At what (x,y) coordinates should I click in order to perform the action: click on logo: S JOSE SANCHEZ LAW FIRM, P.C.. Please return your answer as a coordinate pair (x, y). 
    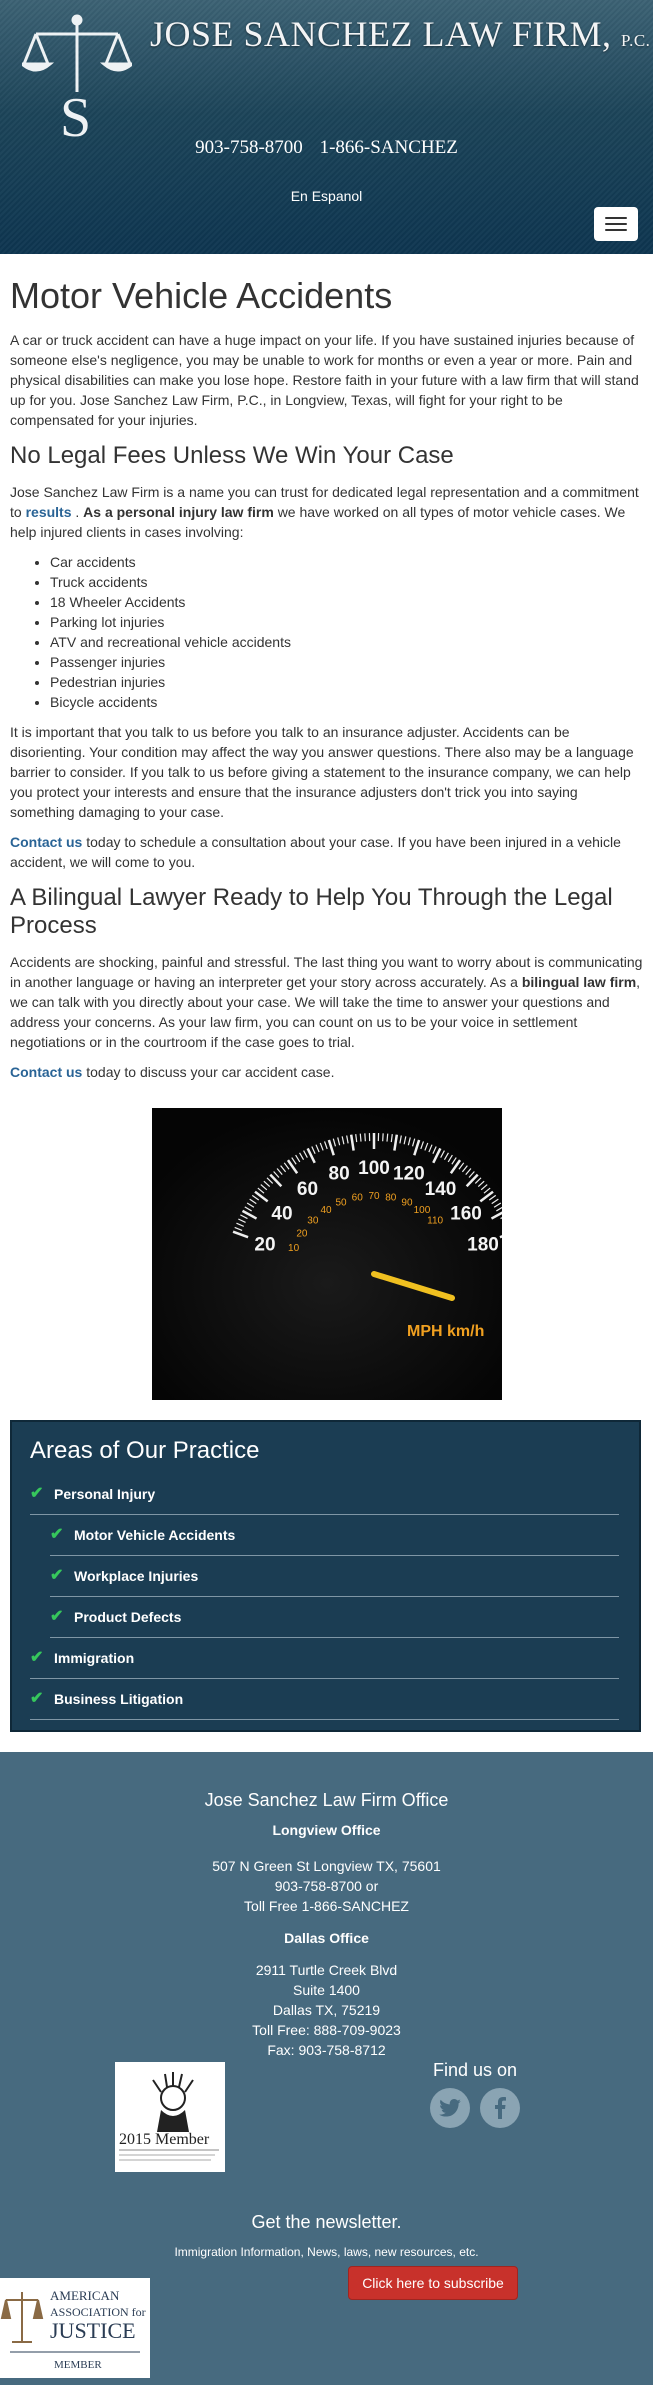
    Looking at the image, I should click on (336, 79).